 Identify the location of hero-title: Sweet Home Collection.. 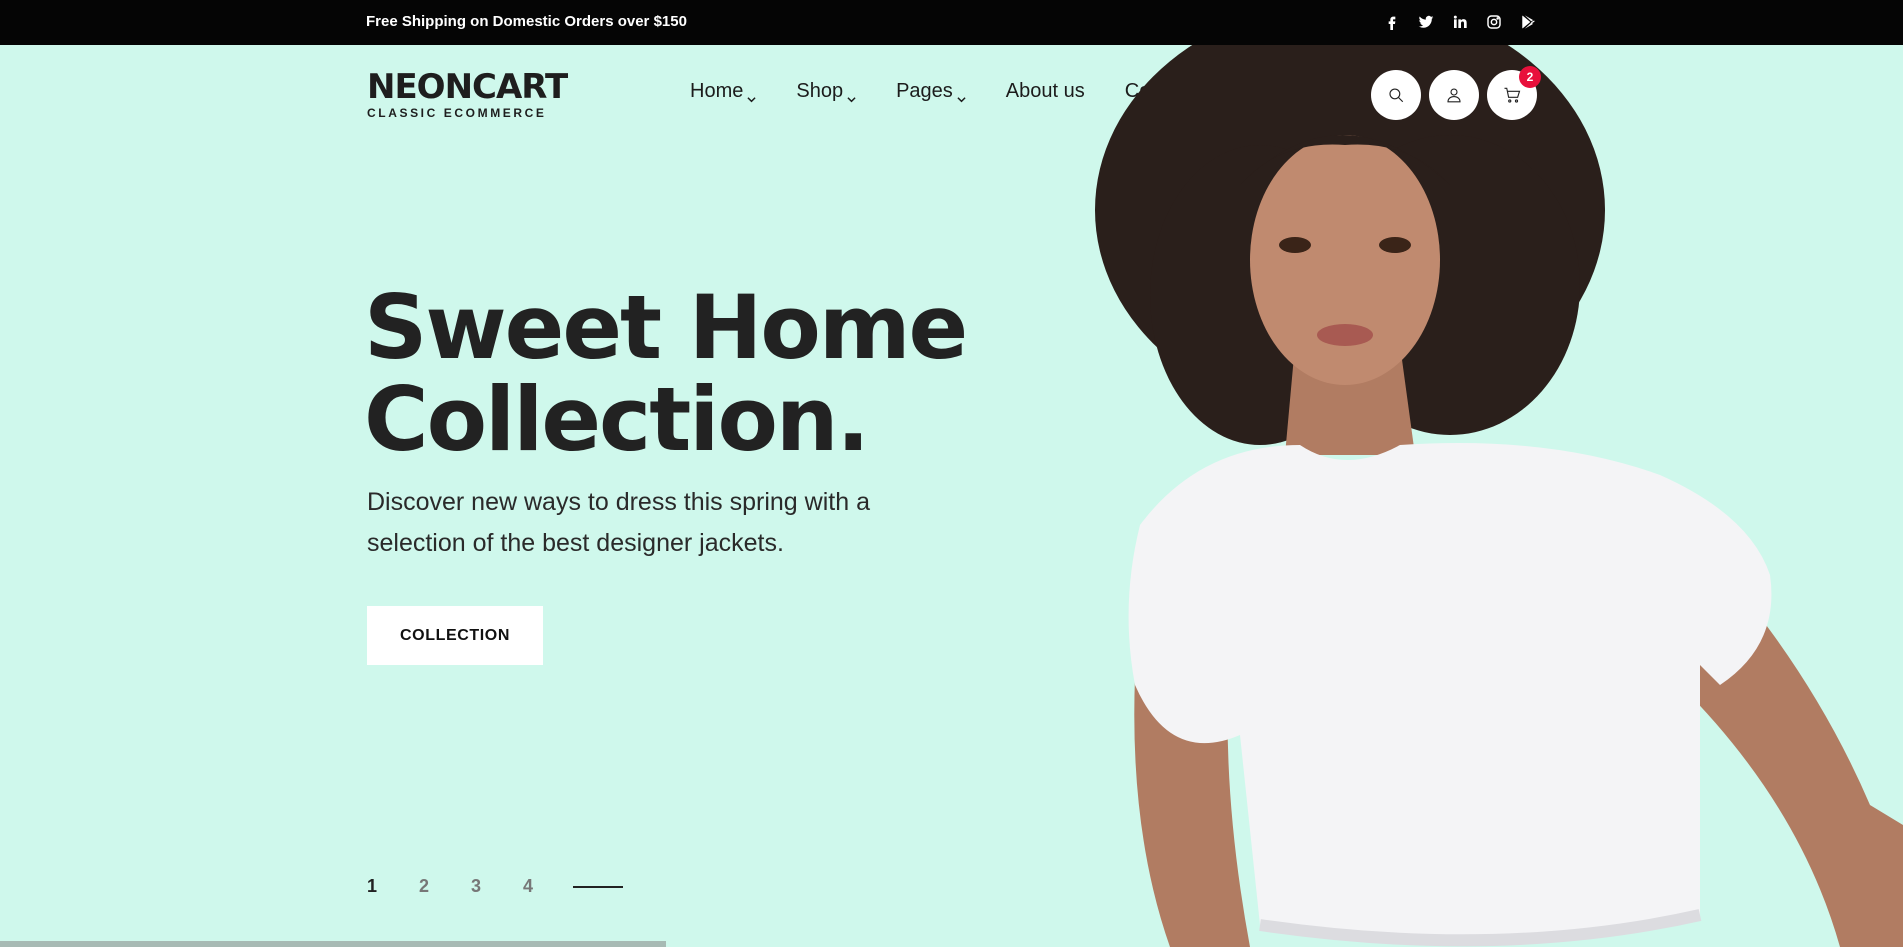
(666, 374).